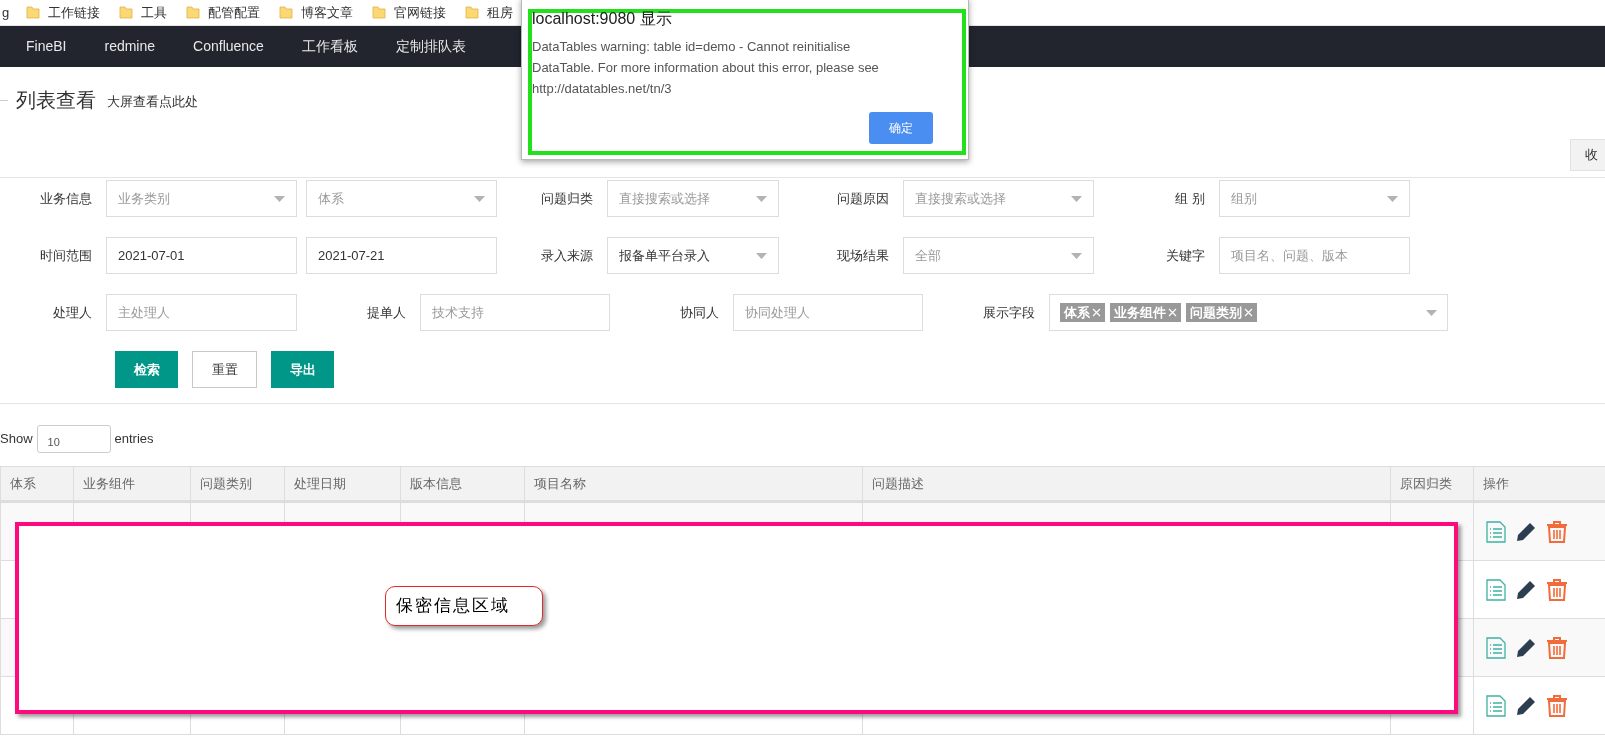  What do you see at coordinates (1314, 198) in the screenshot?
I see `select-field: 组别` at bounding box center [1314, 198].